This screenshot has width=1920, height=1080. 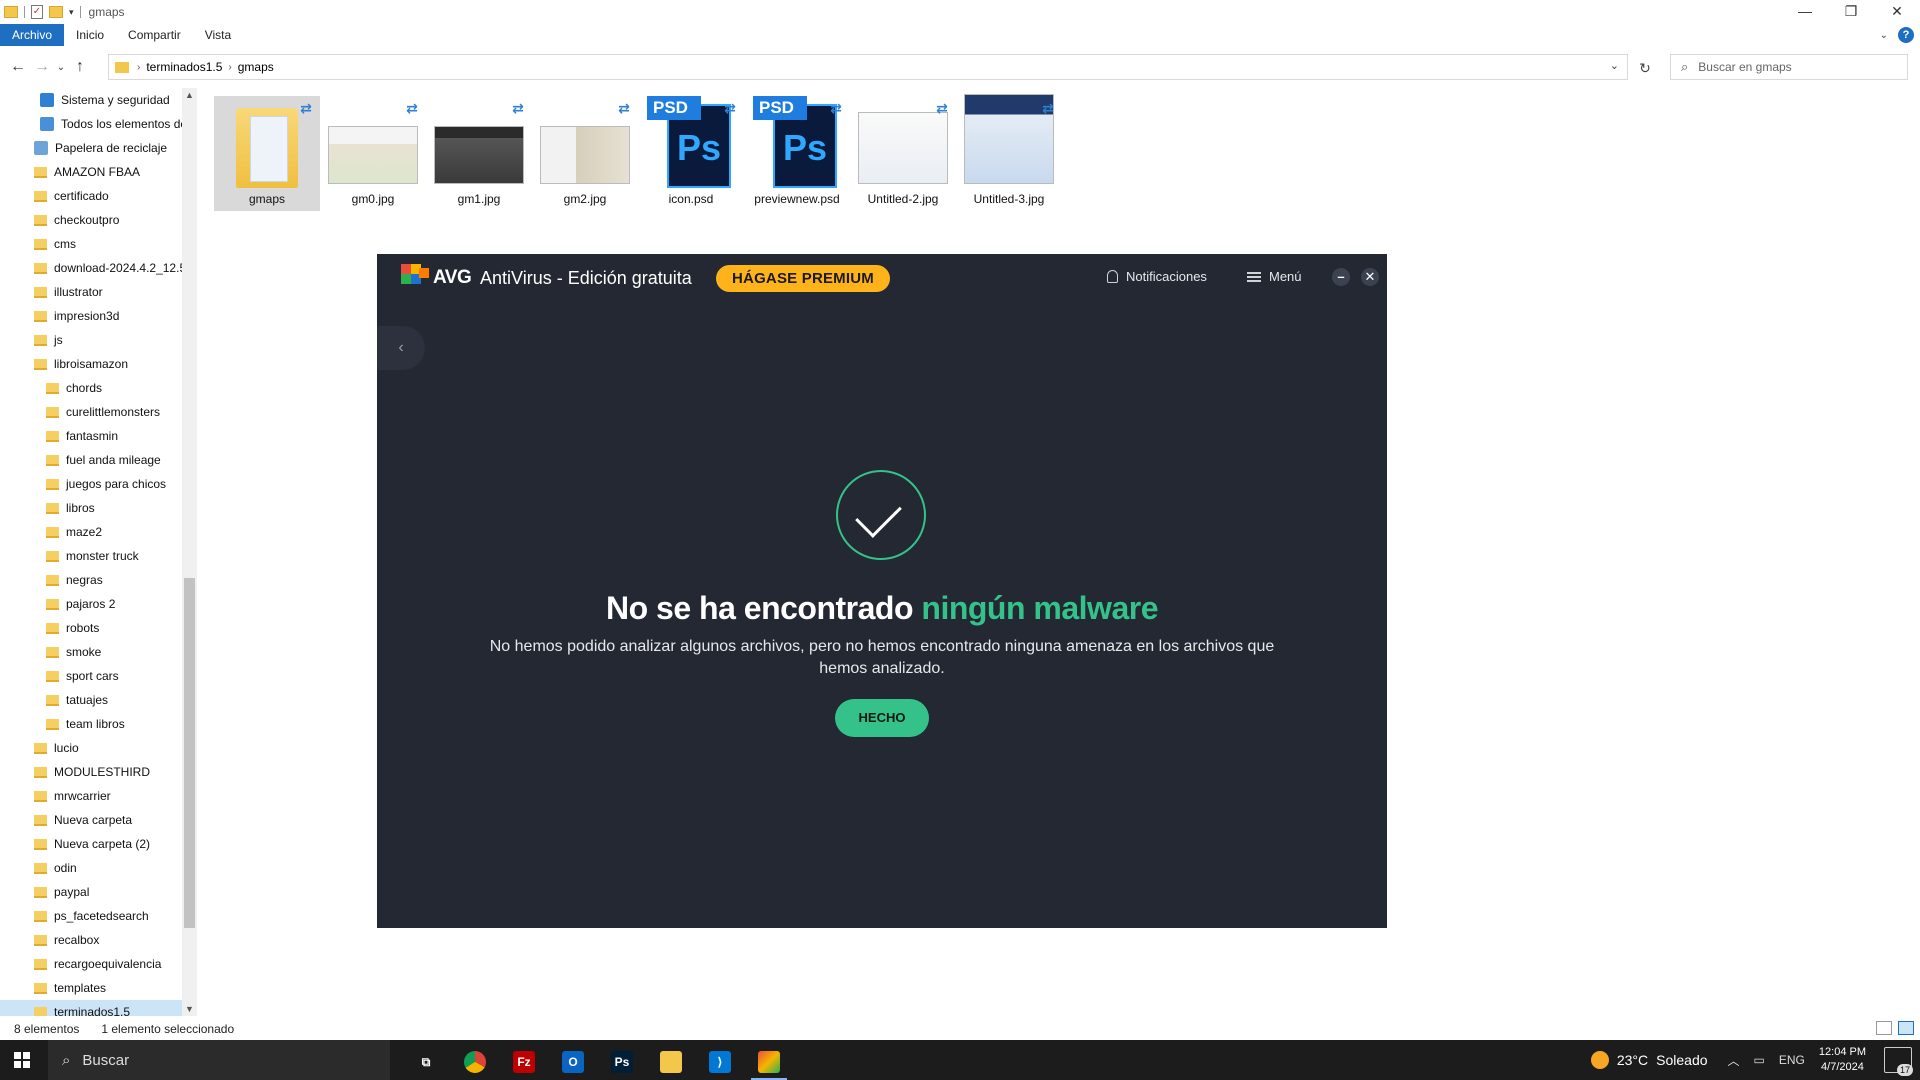 I want to click on minimize-button: —, so click(x=1805, y=12).